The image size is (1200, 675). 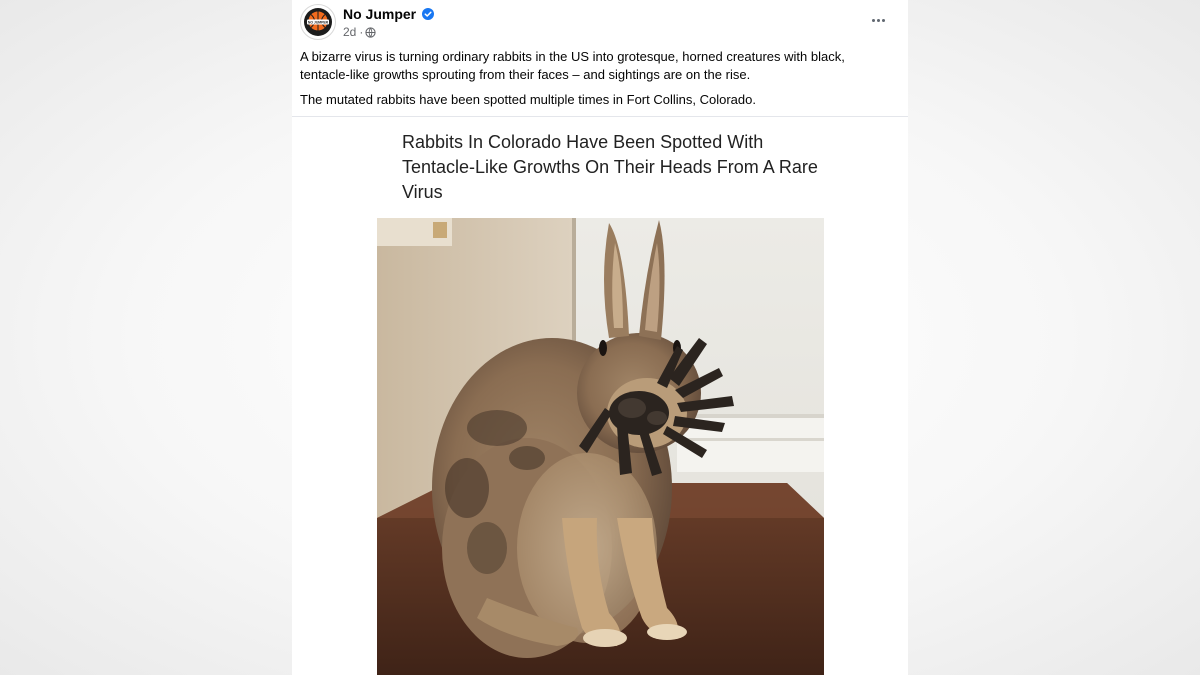 What do you see at coordinates (428, 14) in the screenshot?
I see `verified-badge-icon` at bounding box center [428, 14].